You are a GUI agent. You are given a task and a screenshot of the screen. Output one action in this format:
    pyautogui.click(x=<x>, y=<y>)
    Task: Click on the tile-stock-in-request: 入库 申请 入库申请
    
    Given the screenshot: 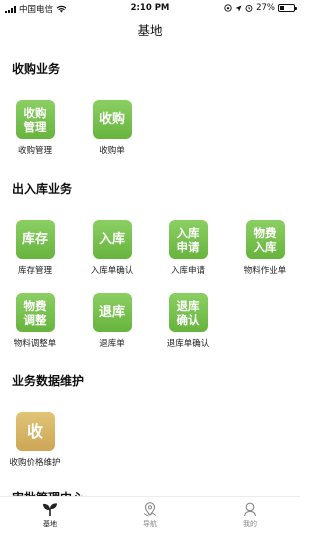 What is the action you would take?
    pyautogui.click(x=188, y=253)
    